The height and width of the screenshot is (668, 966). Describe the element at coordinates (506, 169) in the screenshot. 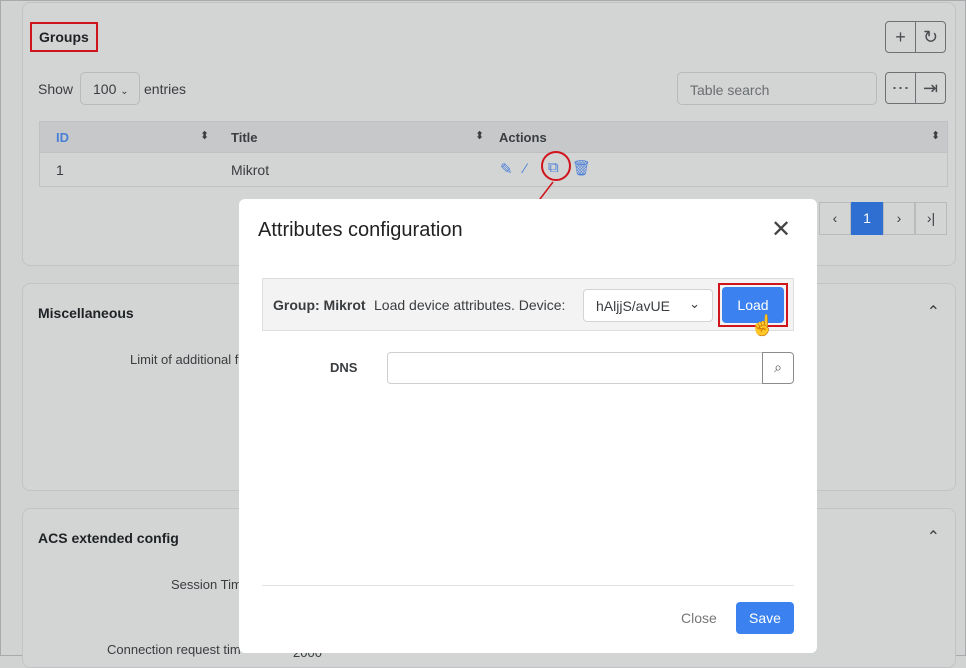

I see `edit-icon: ✎` at that location.